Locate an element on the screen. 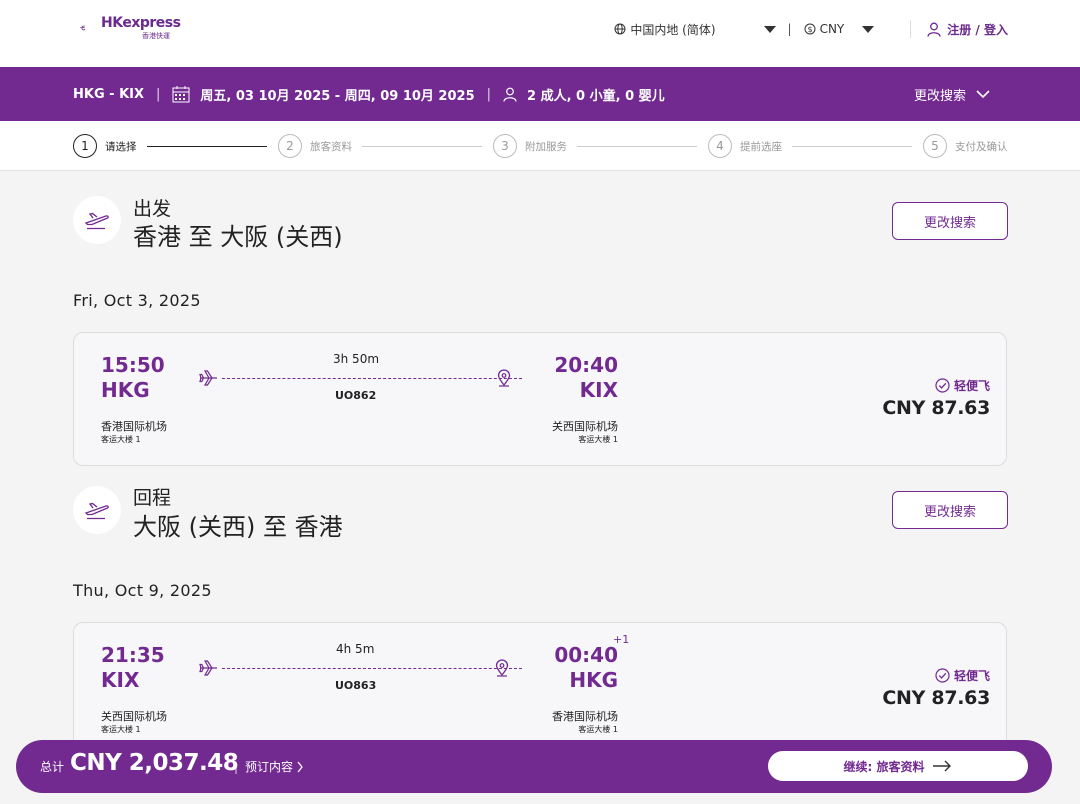 The width and height of the screenshot is (1080, 804). step-payment: 5 支付及确认 is located at coordinates (965, 146).